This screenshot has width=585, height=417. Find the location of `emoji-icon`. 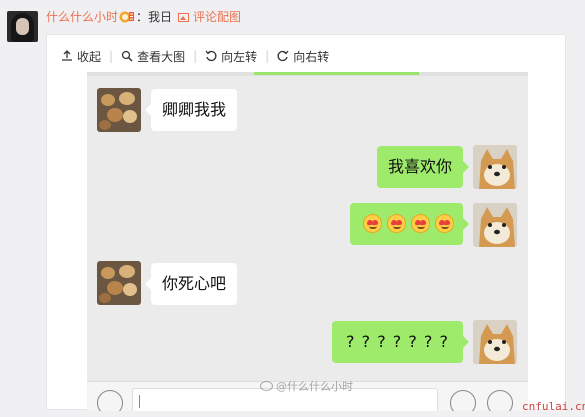

emoji-icon is located at coordinates (463, 400).